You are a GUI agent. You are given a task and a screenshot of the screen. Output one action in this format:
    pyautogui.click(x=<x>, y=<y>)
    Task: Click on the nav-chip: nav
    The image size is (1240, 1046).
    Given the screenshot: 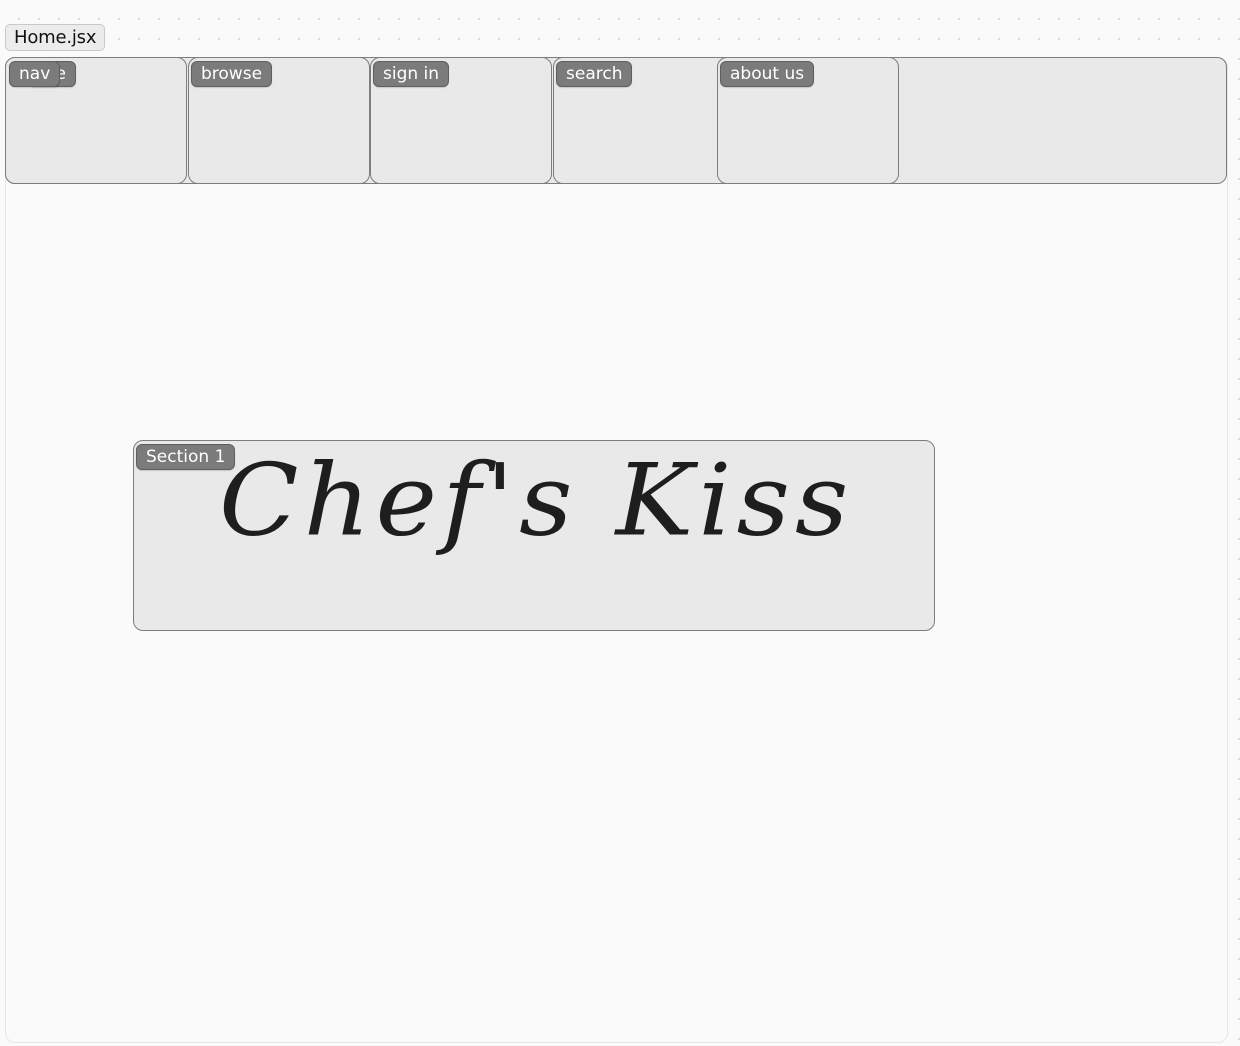 What is the action you would take?
    pyautogui.click(x=35, y=74)
    